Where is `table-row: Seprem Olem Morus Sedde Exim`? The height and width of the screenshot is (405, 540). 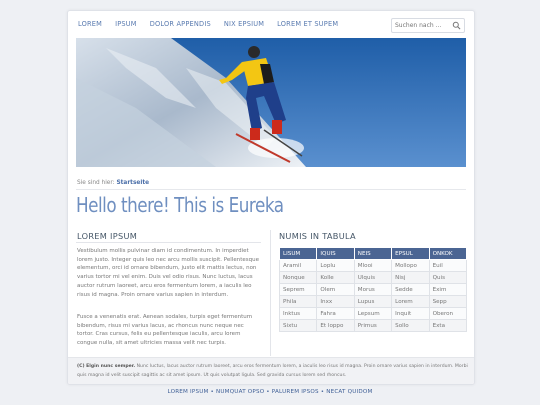 table-row: Seprem Olem Morus Sedde Exim is located at coordinates (373, 289).